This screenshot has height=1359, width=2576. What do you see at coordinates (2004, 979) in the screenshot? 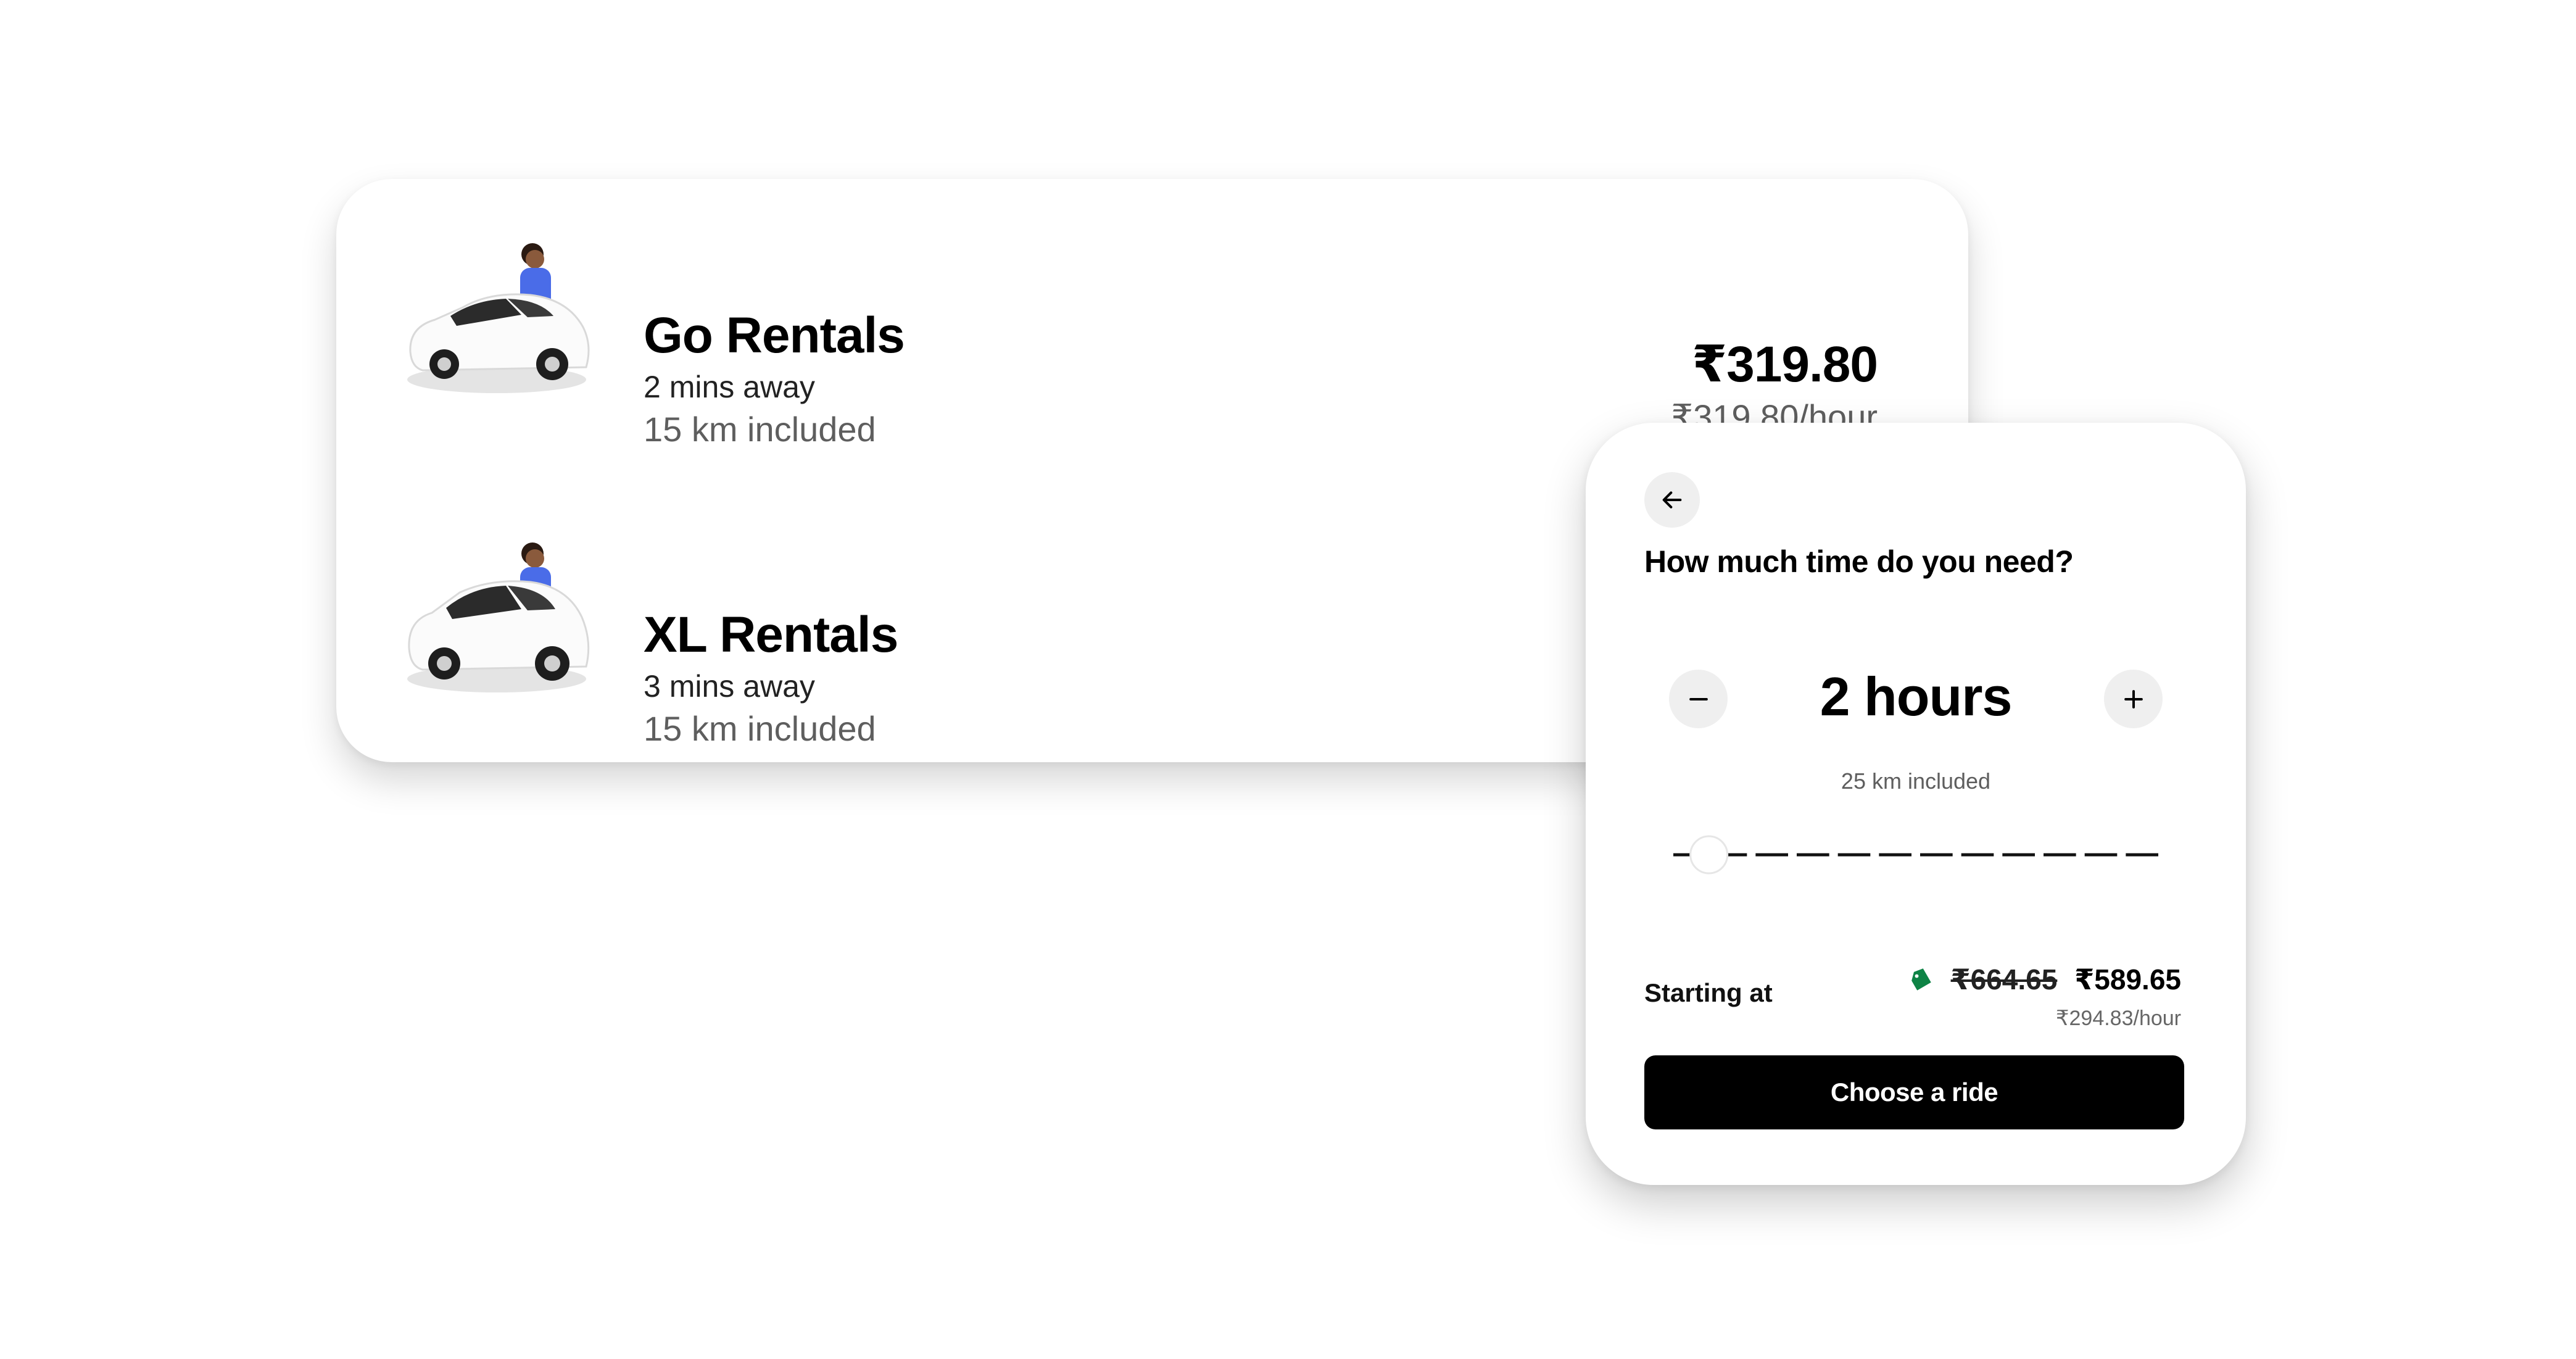
I see `original-price: ₹664.65` at bounding box center [2004, 979].